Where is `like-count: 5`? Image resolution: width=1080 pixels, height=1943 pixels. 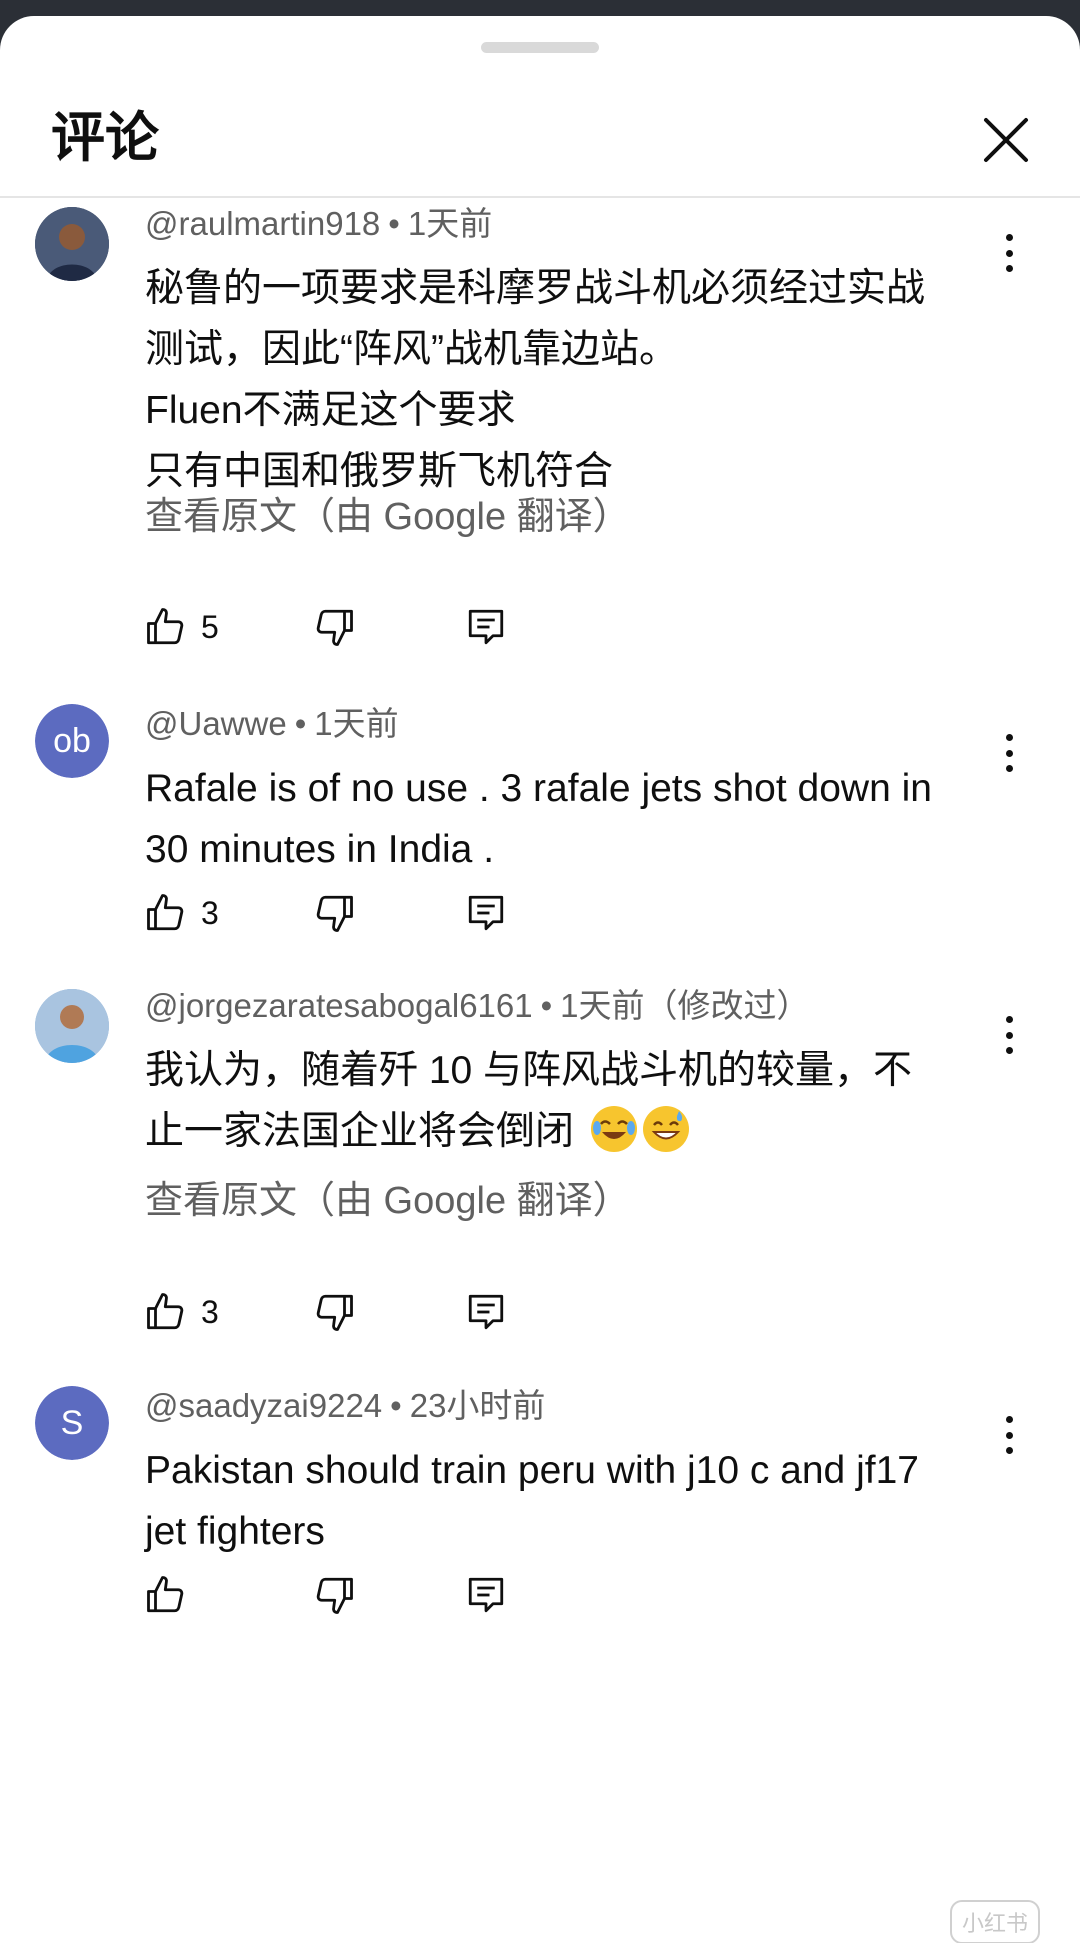 like-count: 5 is located at coordinates (210, 626).